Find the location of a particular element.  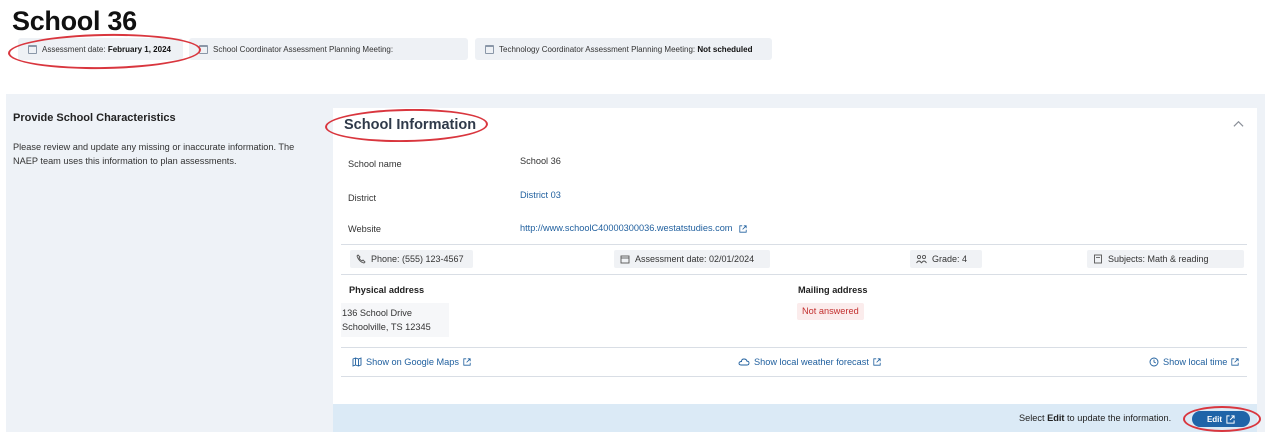

address-line-2: Schoolville, TS 12345 is located at coordinates (386, 327).